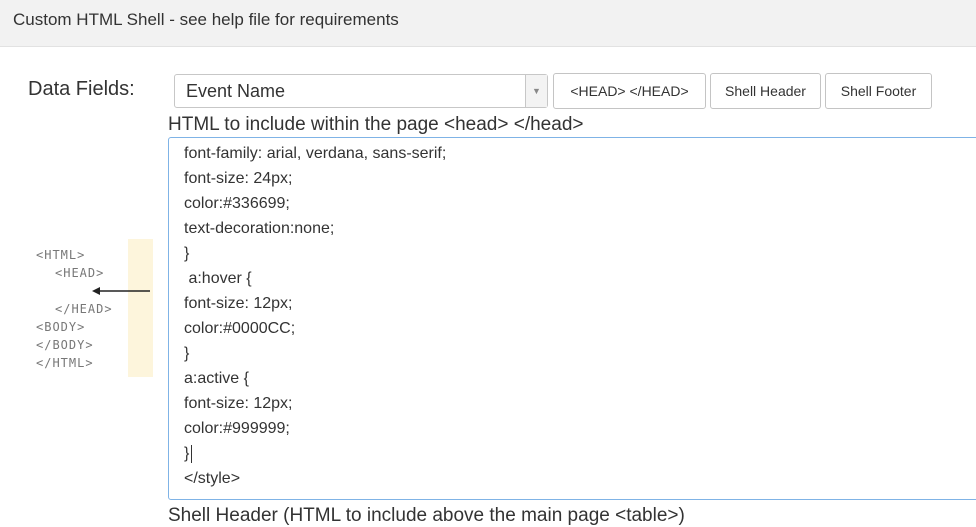  What do you see at coordinates (61, 327) in the screenshot?
I see `diagram-body-open: <BODY>` at bounding box center [61, 327].